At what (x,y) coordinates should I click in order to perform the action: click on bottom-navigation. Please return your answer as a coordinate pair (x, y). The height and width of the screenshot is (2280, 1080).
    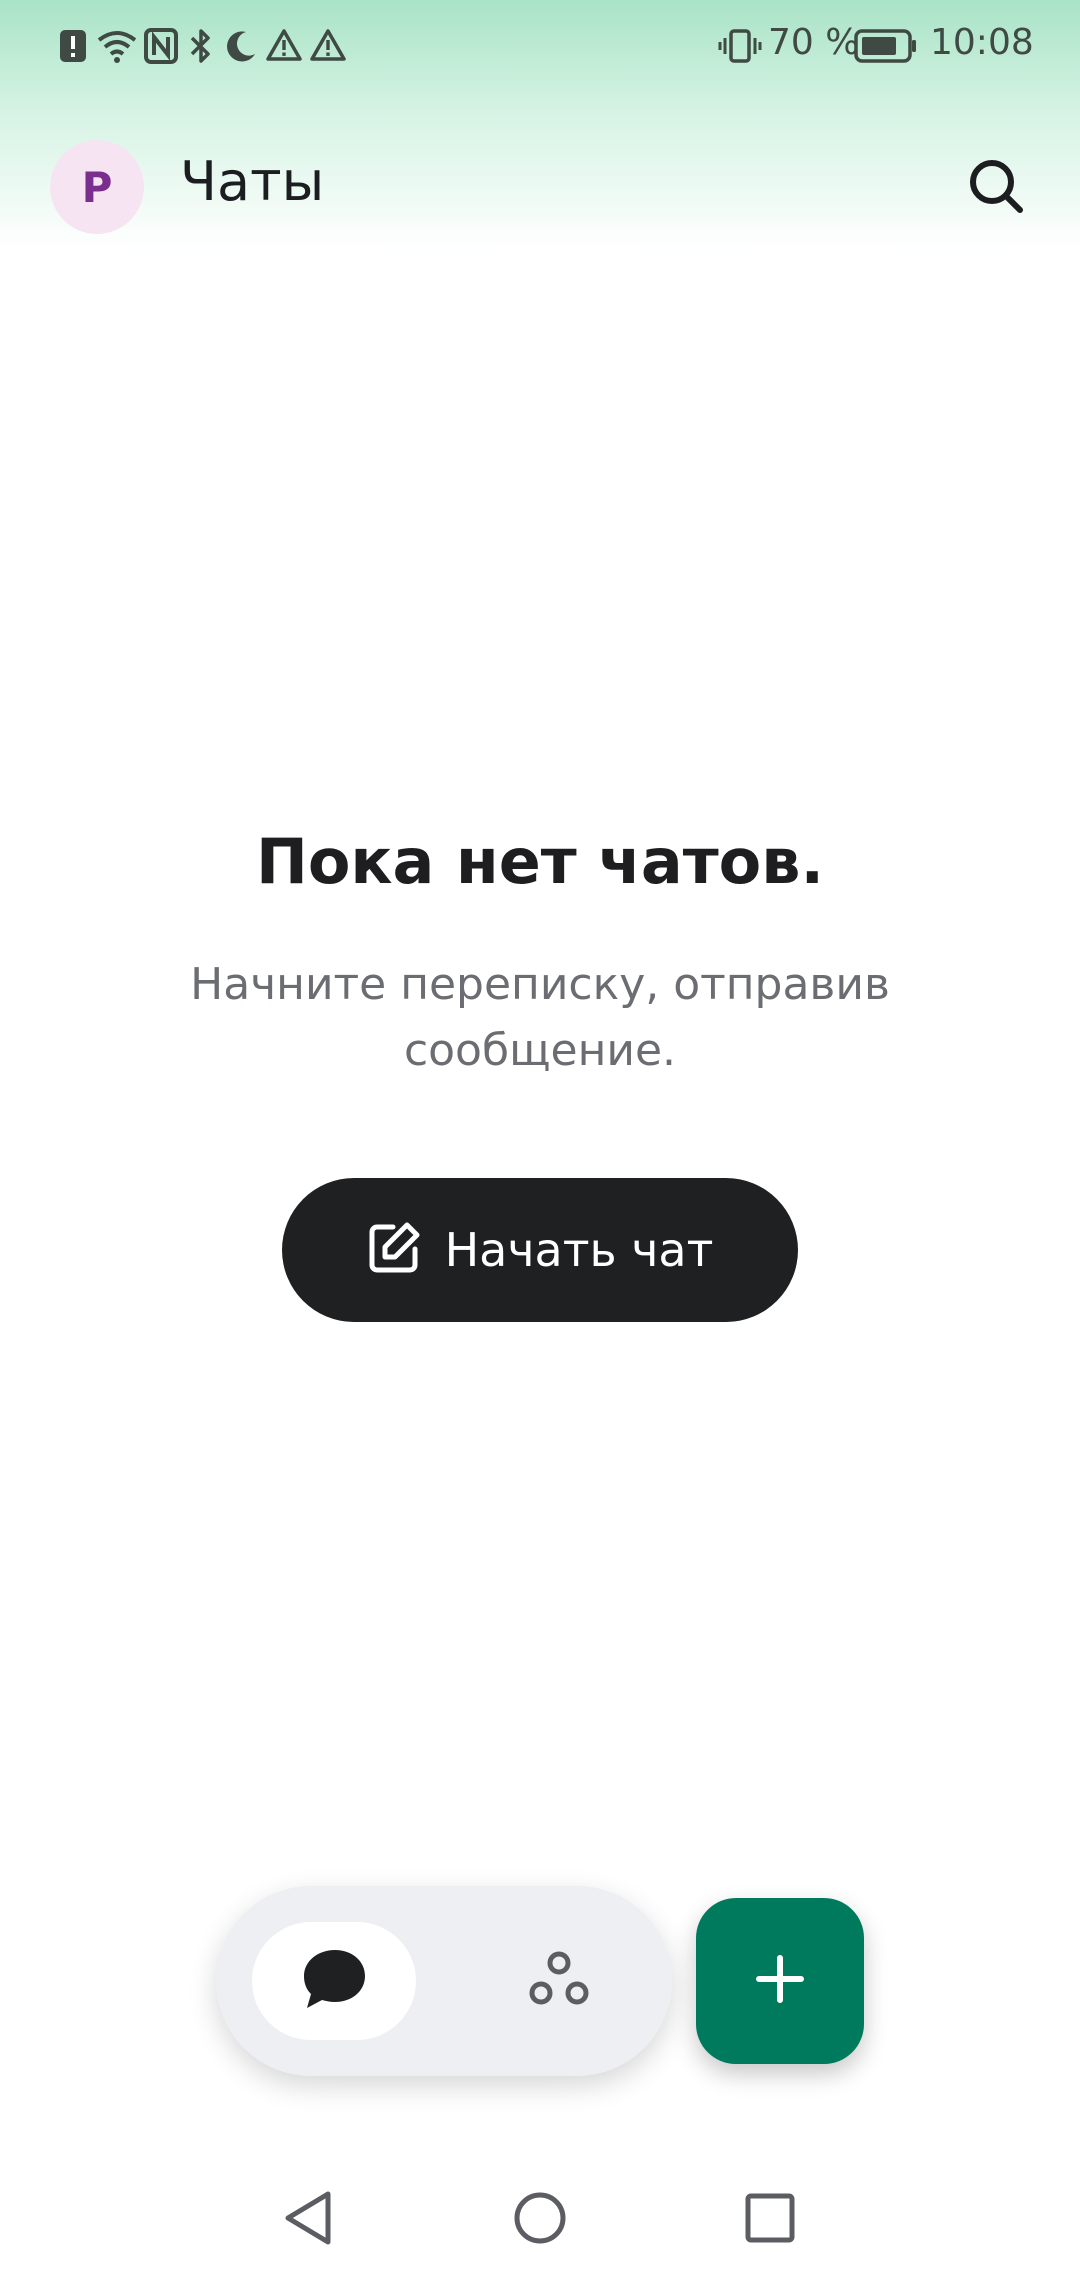
    Looking at the image, I should click on (444, 1981).